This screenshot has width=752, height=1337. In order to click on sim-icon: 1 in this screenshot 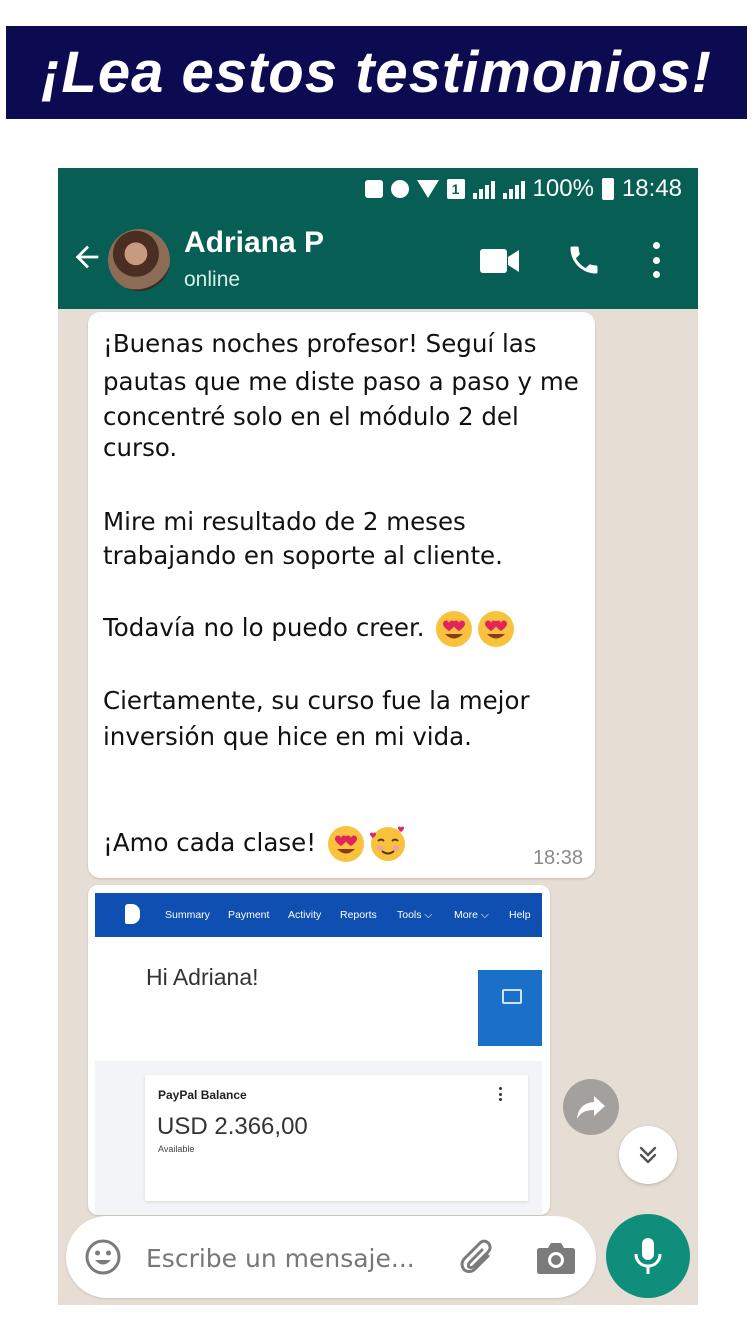, I will do `click(455, 189)`.